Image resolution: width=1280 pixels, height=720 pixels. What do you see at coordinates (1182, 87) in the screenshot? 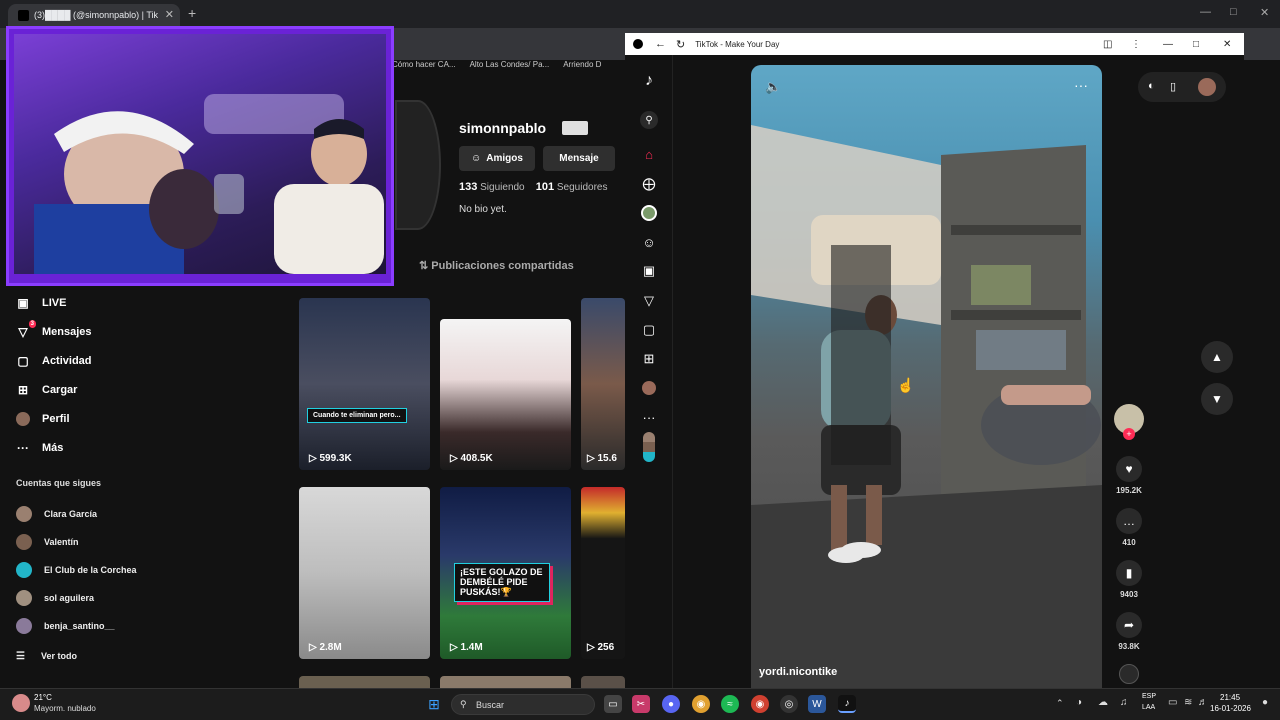
I see `top-controls: ◐ ▯` at bounding box center [1182, 87].